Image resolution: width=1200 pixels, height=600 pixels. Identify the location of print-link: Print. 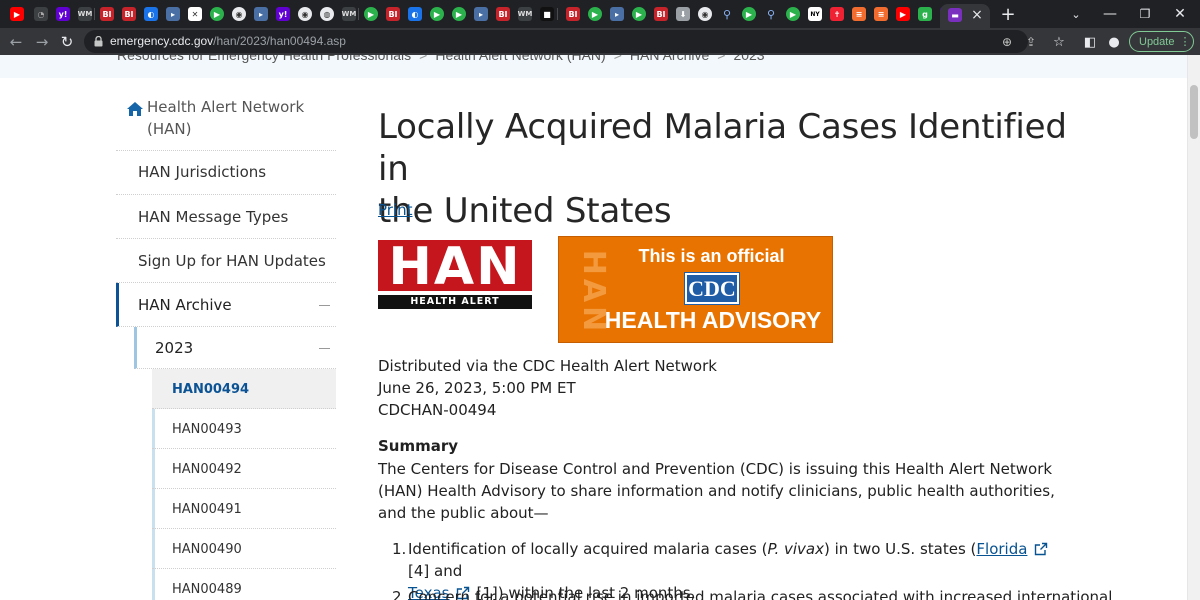
(395, 210).